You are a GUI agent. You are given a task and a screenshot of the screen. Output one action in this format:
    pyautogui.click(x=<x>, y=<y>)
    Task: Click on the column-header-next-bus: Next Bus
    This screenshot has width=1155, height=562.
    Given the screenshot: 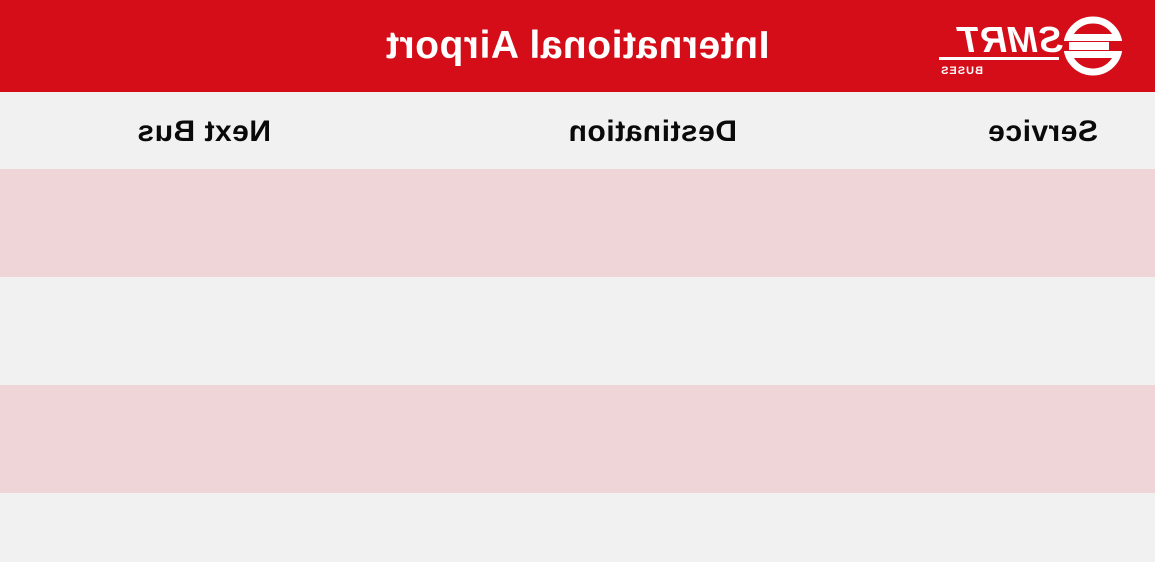 What is the action you would take?
    pyautogui.click(x=203, y=131)
    